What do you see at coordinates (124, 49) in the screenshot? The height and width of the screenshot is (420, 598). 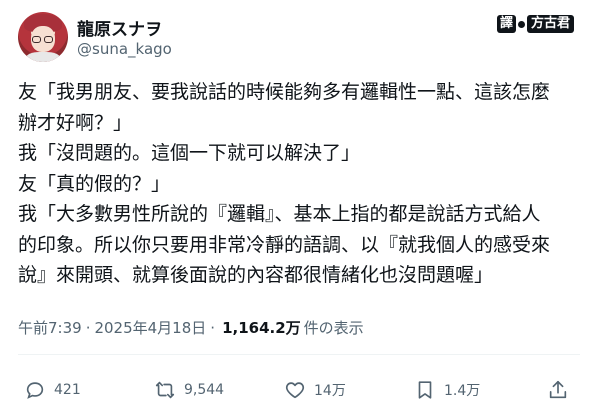 I see `author-handle: @suna_kago` at bounding box center [124, 49].